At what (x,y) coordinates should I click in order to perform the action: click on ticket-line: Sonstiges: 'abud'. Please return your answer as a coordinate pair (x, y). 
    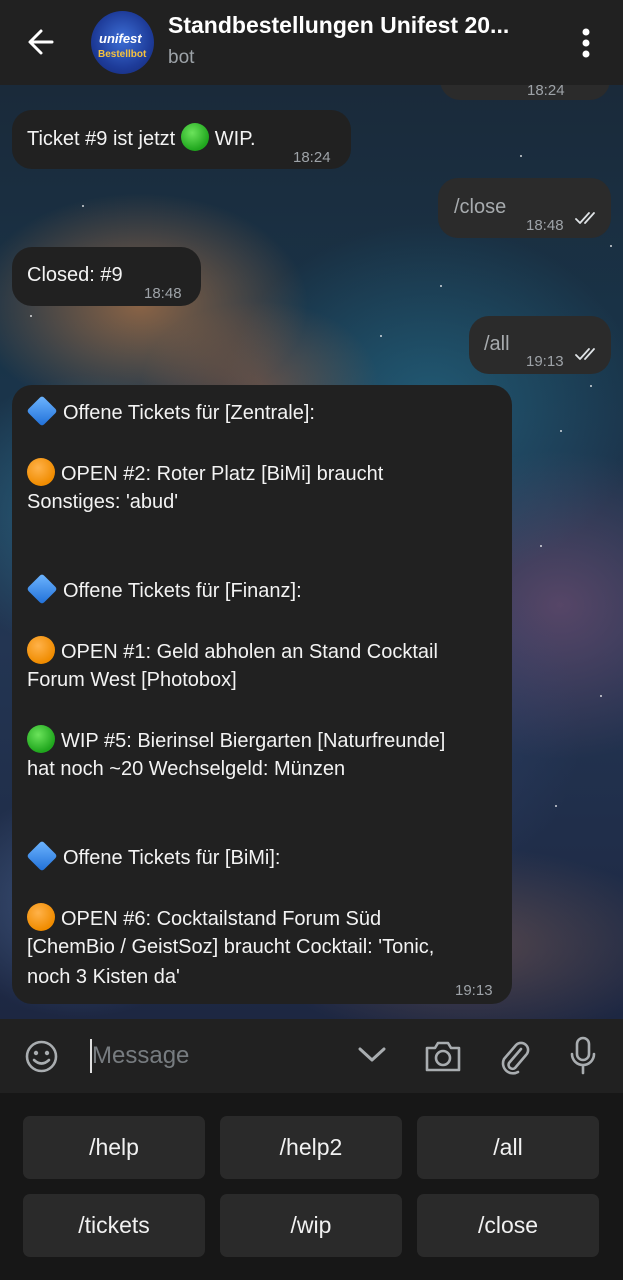
    Looking at the image, I should click on (103, 502).